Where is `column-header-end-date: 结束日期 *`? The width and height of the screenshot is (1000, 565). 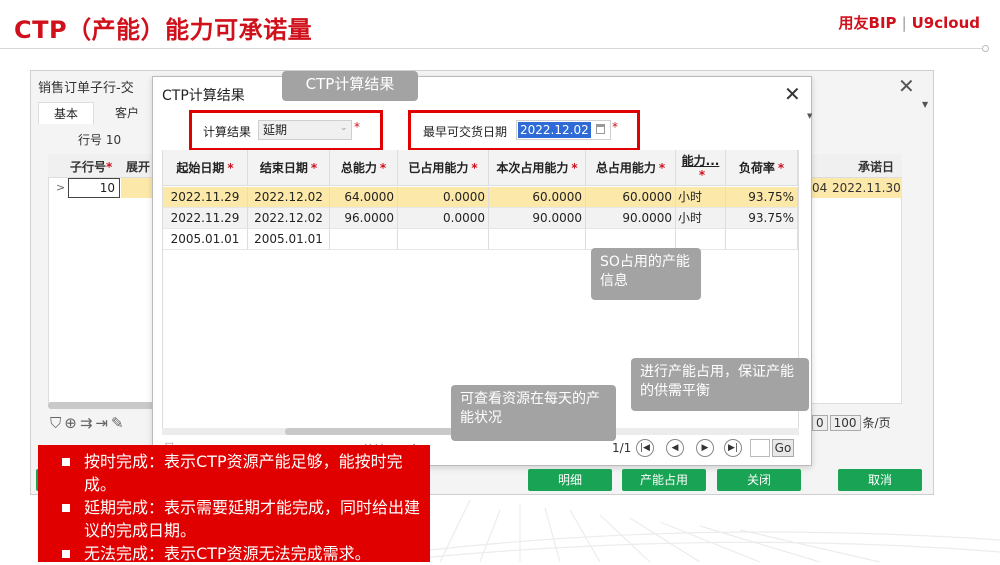 column-header-end-date: 结束日期 * is located at coordinates (289, 168).